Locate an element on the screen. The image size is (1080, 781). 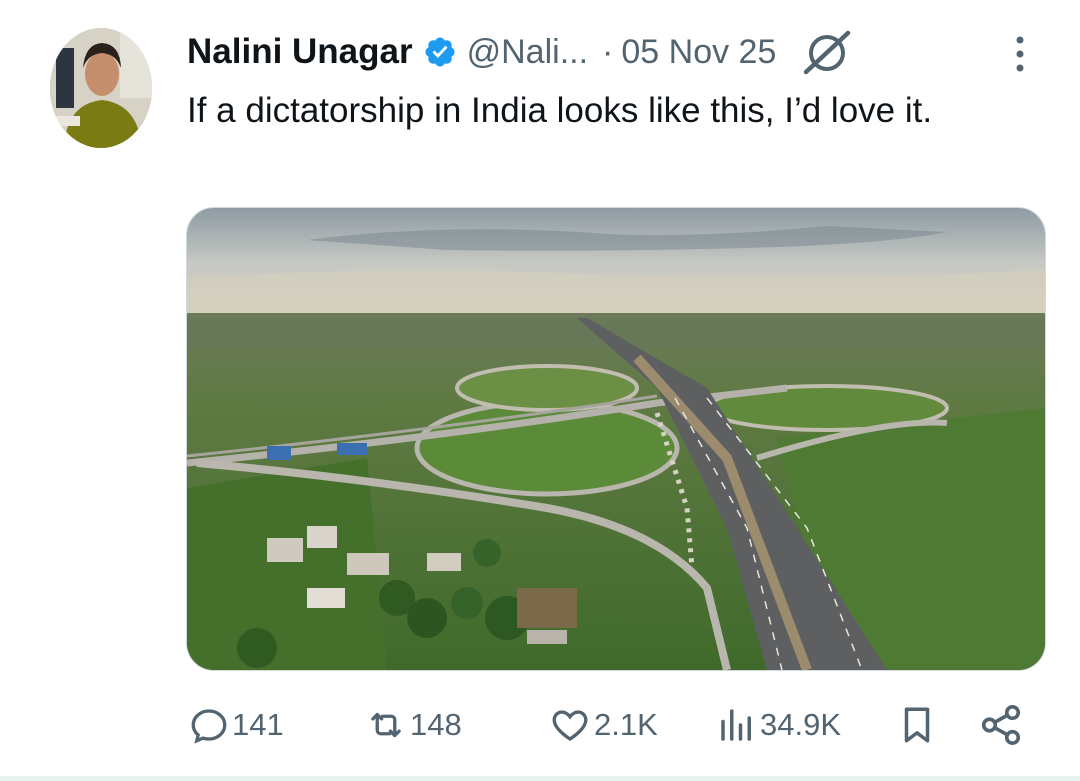
share-button is located at coordinates (1002, 725).